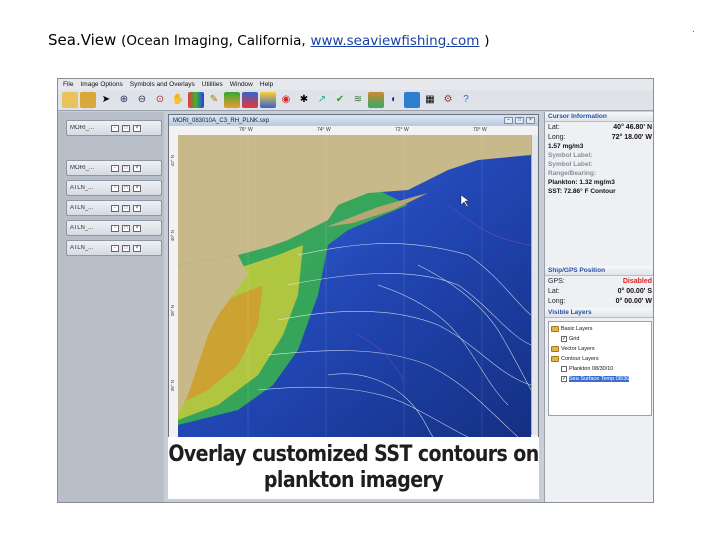  What do you see at coordinates (534, 285) in the screenshot?
I see `map-vertical-scrollbar` at bounding box center [534, 285].